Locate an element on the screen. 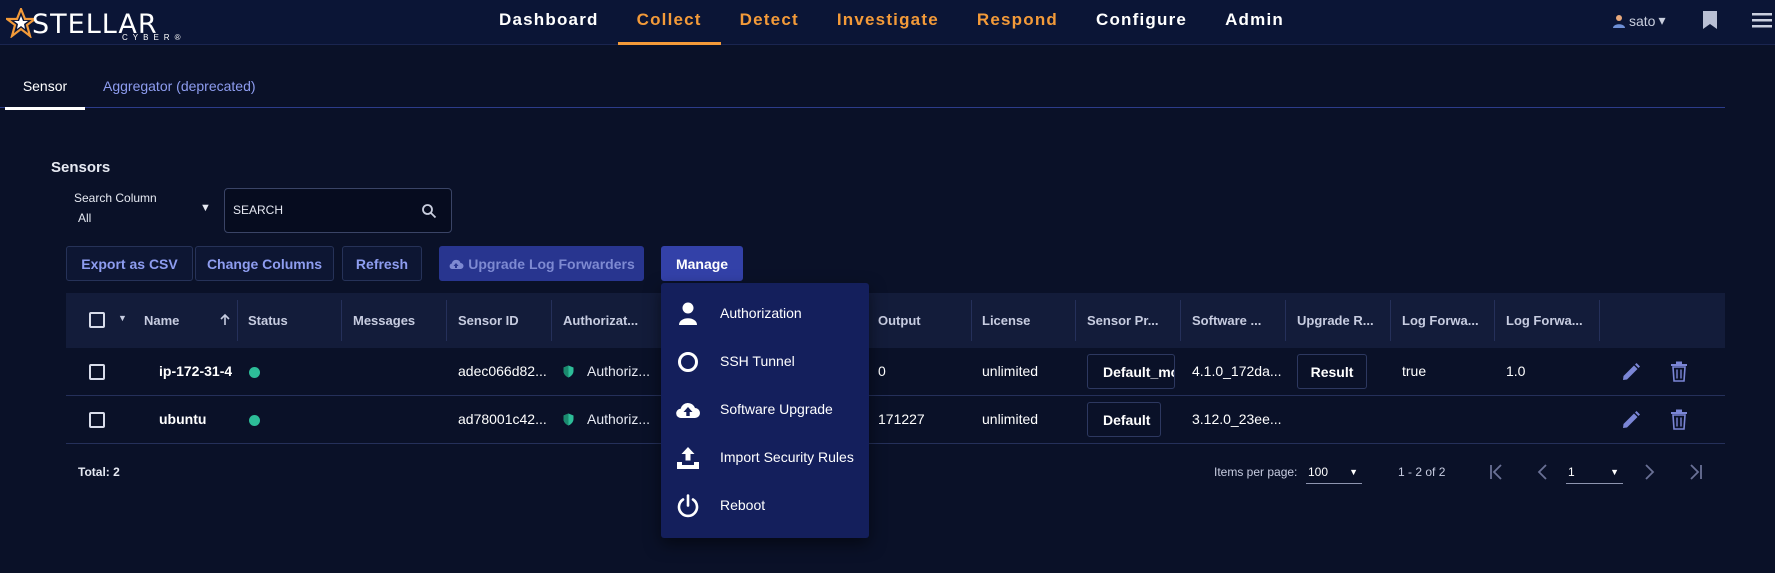 The width and height of the screenshot is (1775, 573). output-value: 0 is located at coordinates (882, 371).